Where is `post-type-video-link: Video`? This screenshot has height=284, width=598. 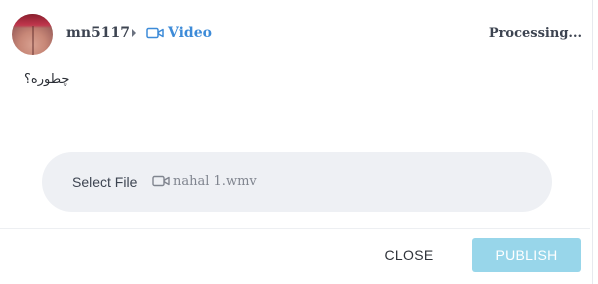 post-type-video-link: Video is located at coordinates (179, 33).